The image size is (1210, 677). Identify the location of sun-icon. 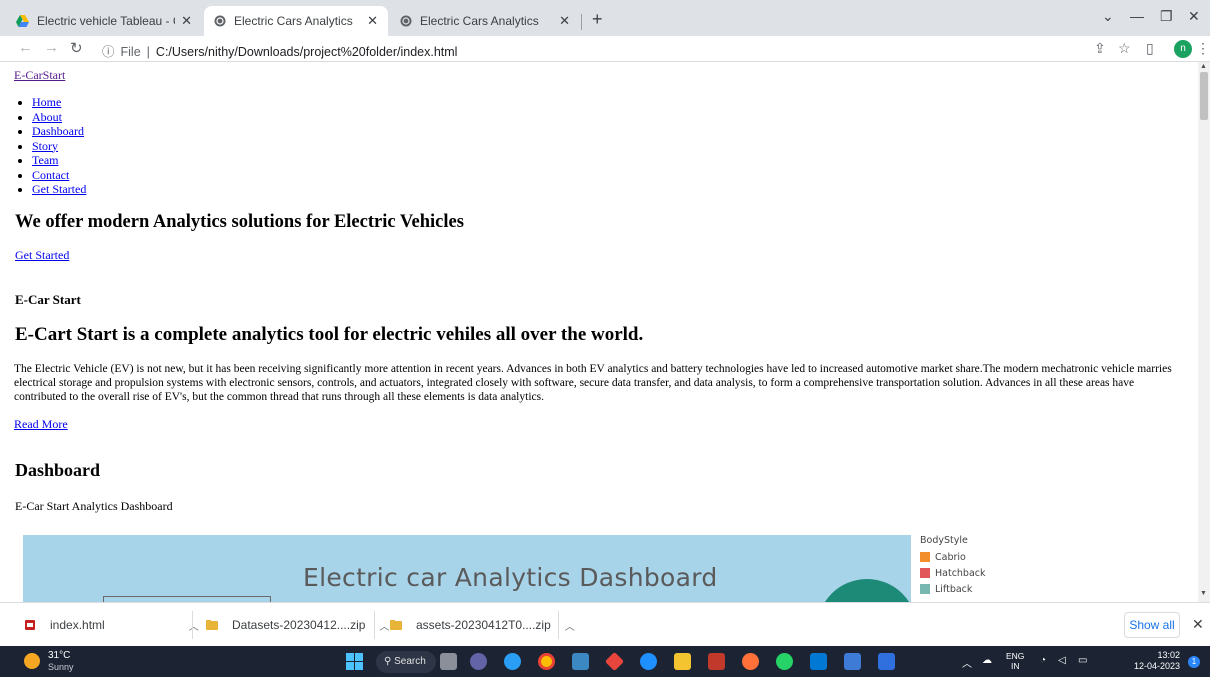
(32, 661).